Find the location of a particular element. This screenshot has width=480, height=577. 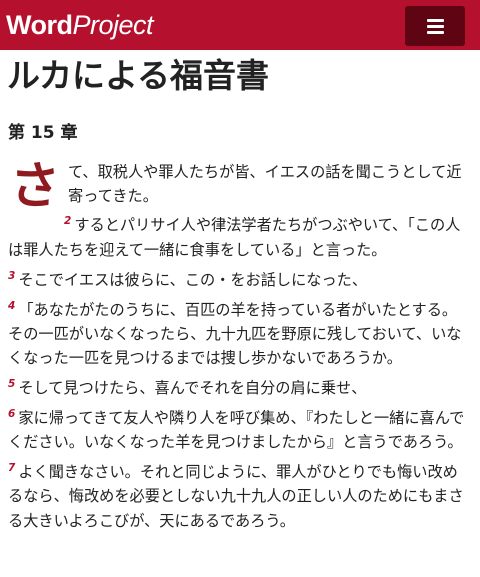

verse-3: 3 そこでイエスは彼らに、この・をお話しになった、 is located at coordinates (240, 280).